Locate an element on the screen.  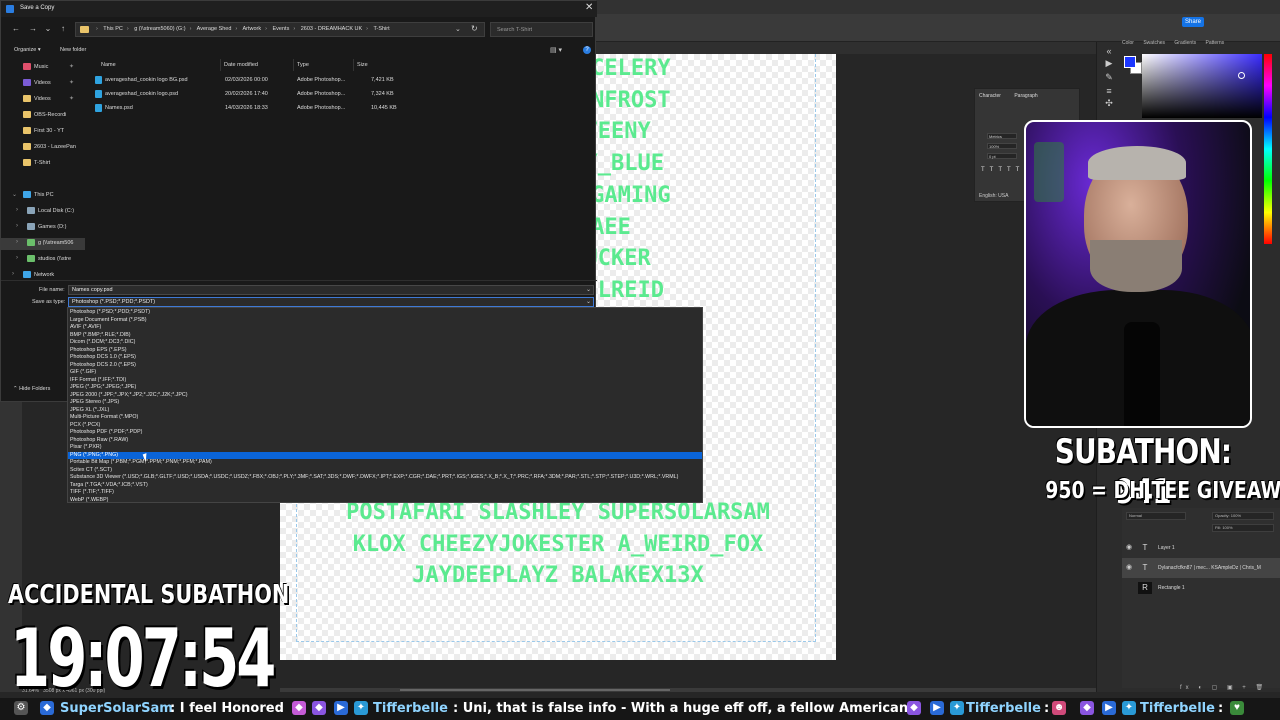
nav-item-videos: Videos ✦ is located at coordinates (43, 84).